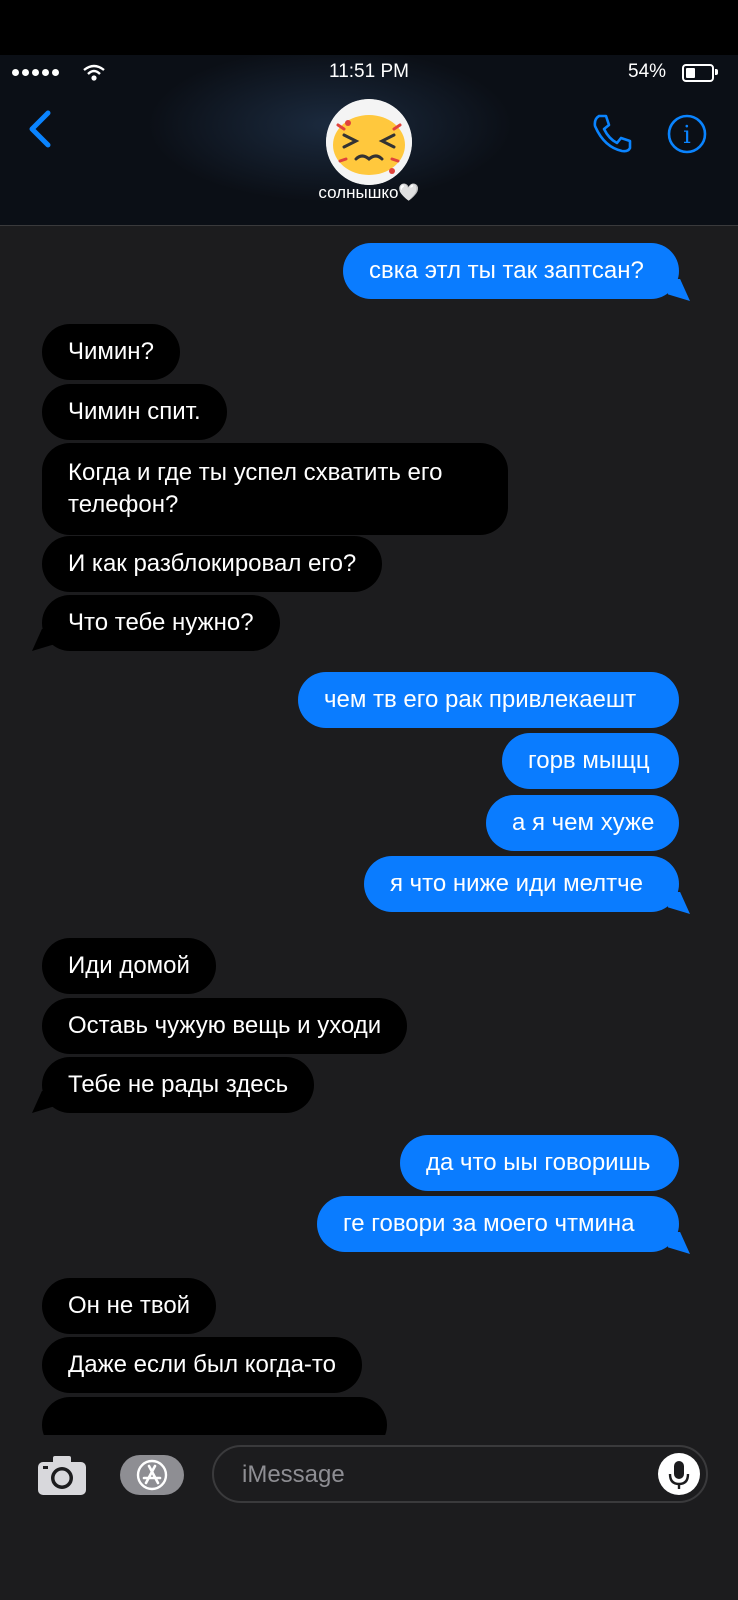  I want to click on microphone-icon, so click(679, 1474).